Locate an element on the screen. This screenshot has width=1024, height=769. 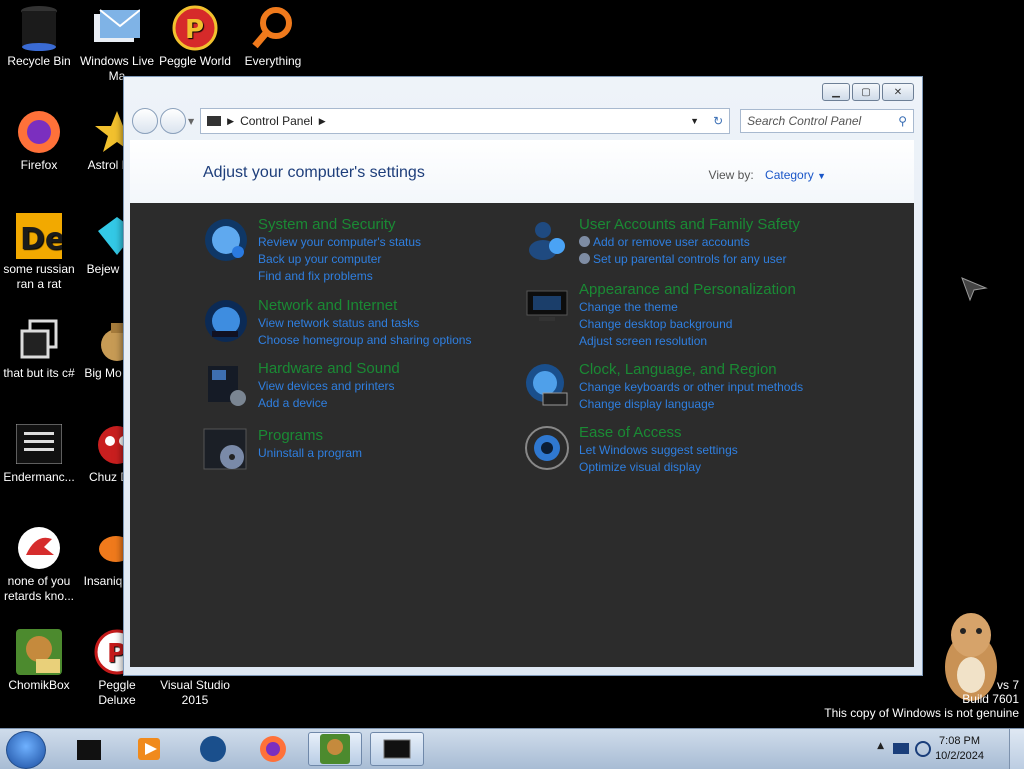
desktop-icon-label: Visual Studio 2015 is located at coordinates (195, 692).